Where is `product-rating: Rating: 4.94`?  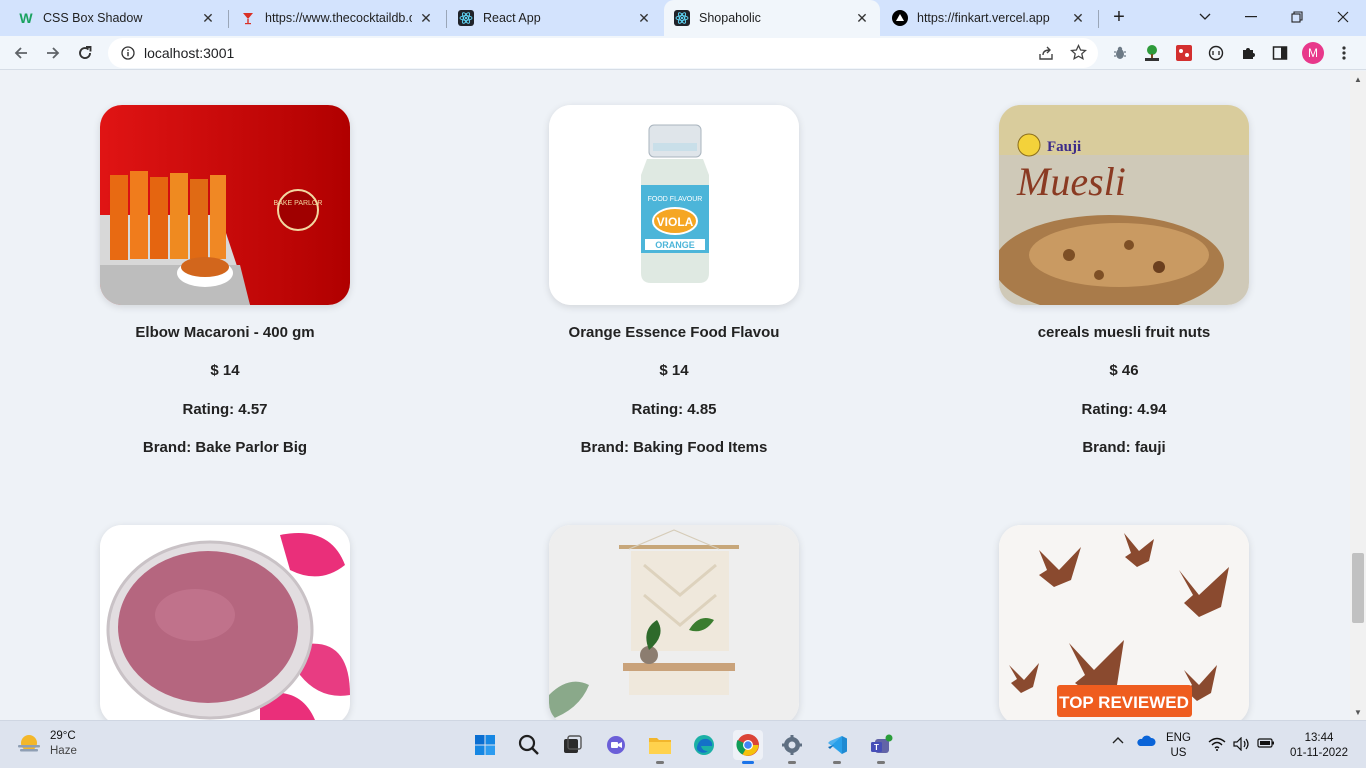
product-rating: Rating: 4.94 is located at coordinates (1124, 409).